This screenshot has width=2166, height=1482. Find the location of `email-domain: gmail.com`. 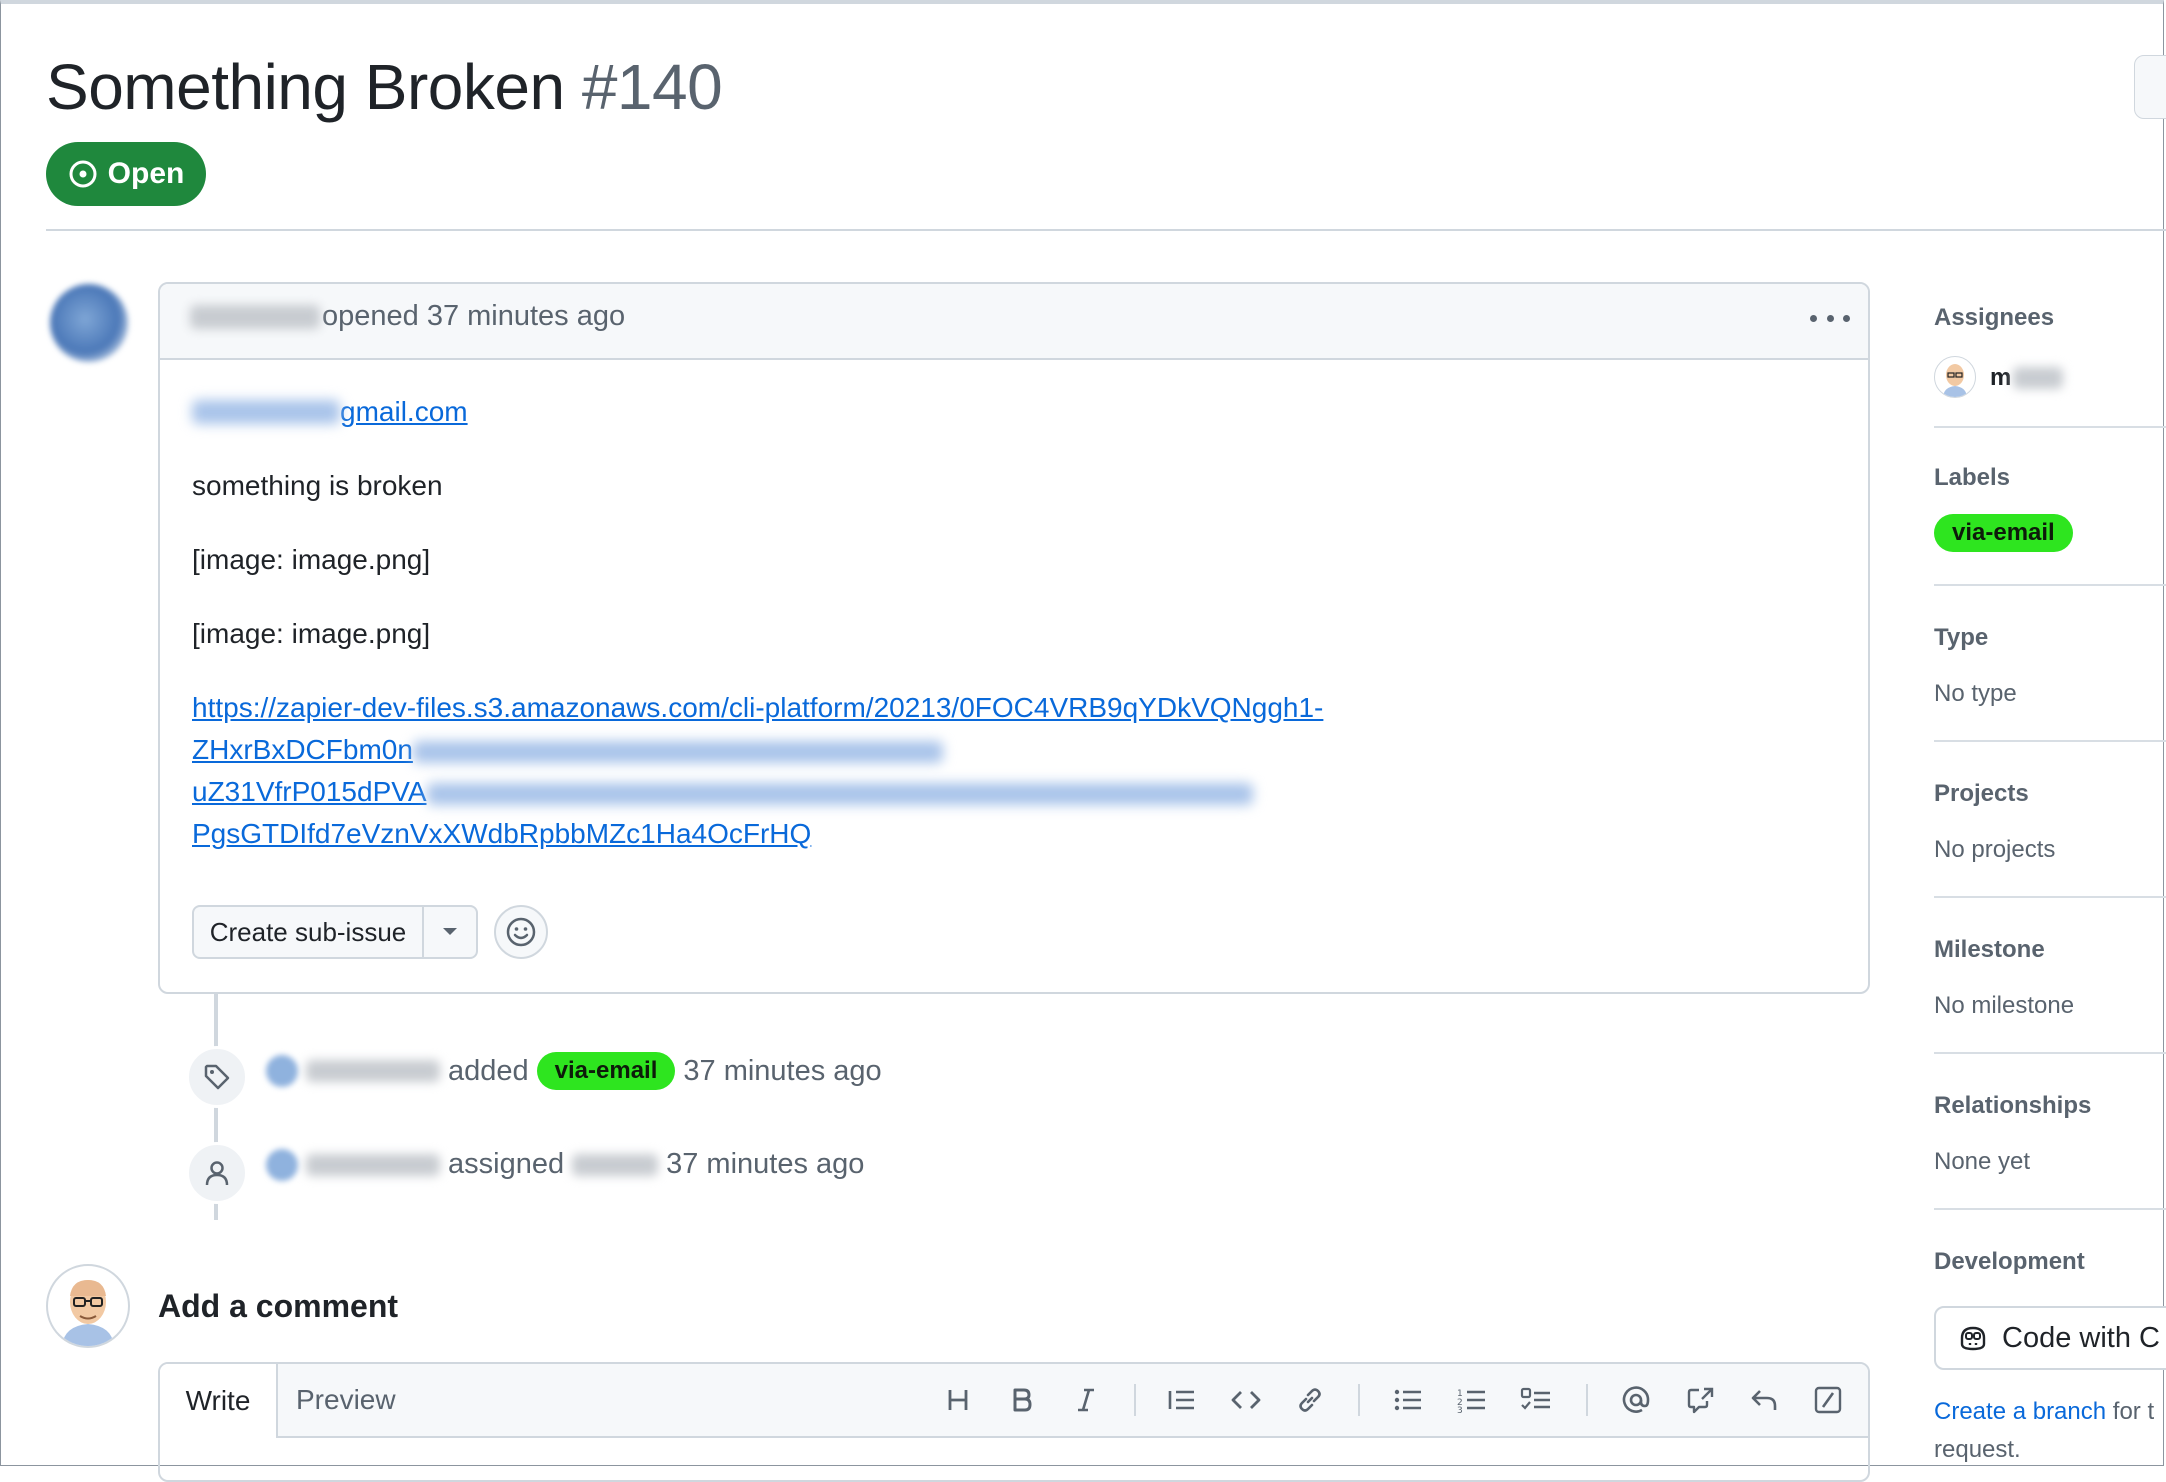

email-domain: gmail.com is located at coordinates (404, 412).